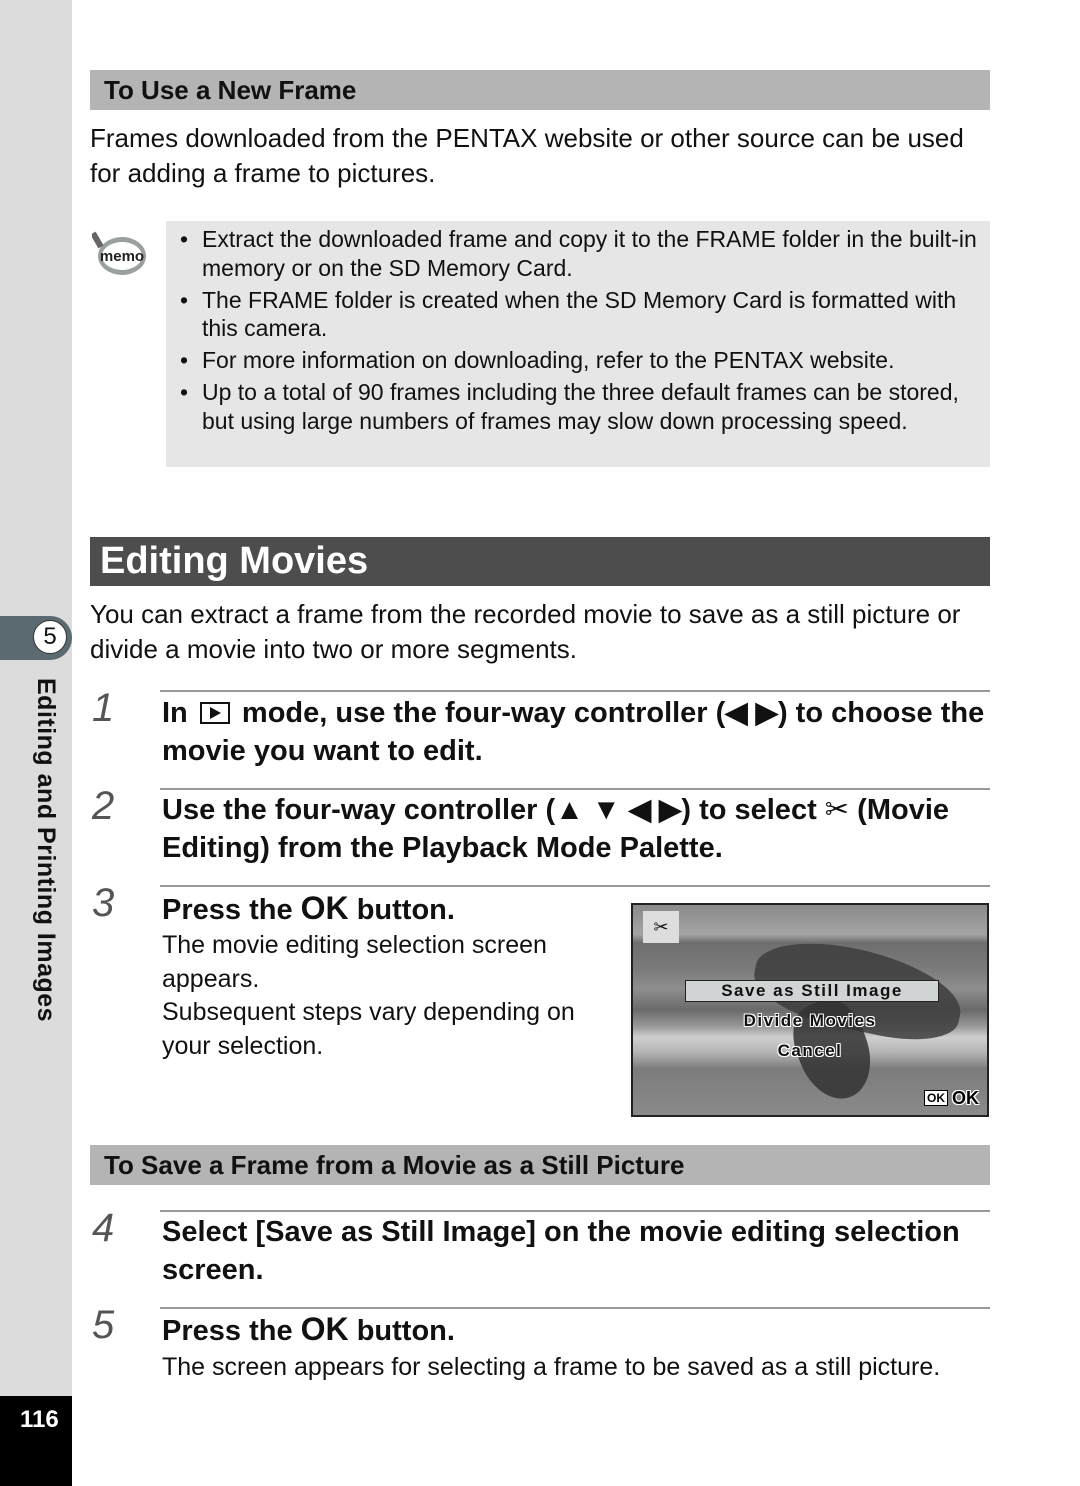 The height and width of the screenshot is (1486, 1080). Describe the element at coordinates (103, 903) in the screenshot. I see `step-number: 3` at that location.